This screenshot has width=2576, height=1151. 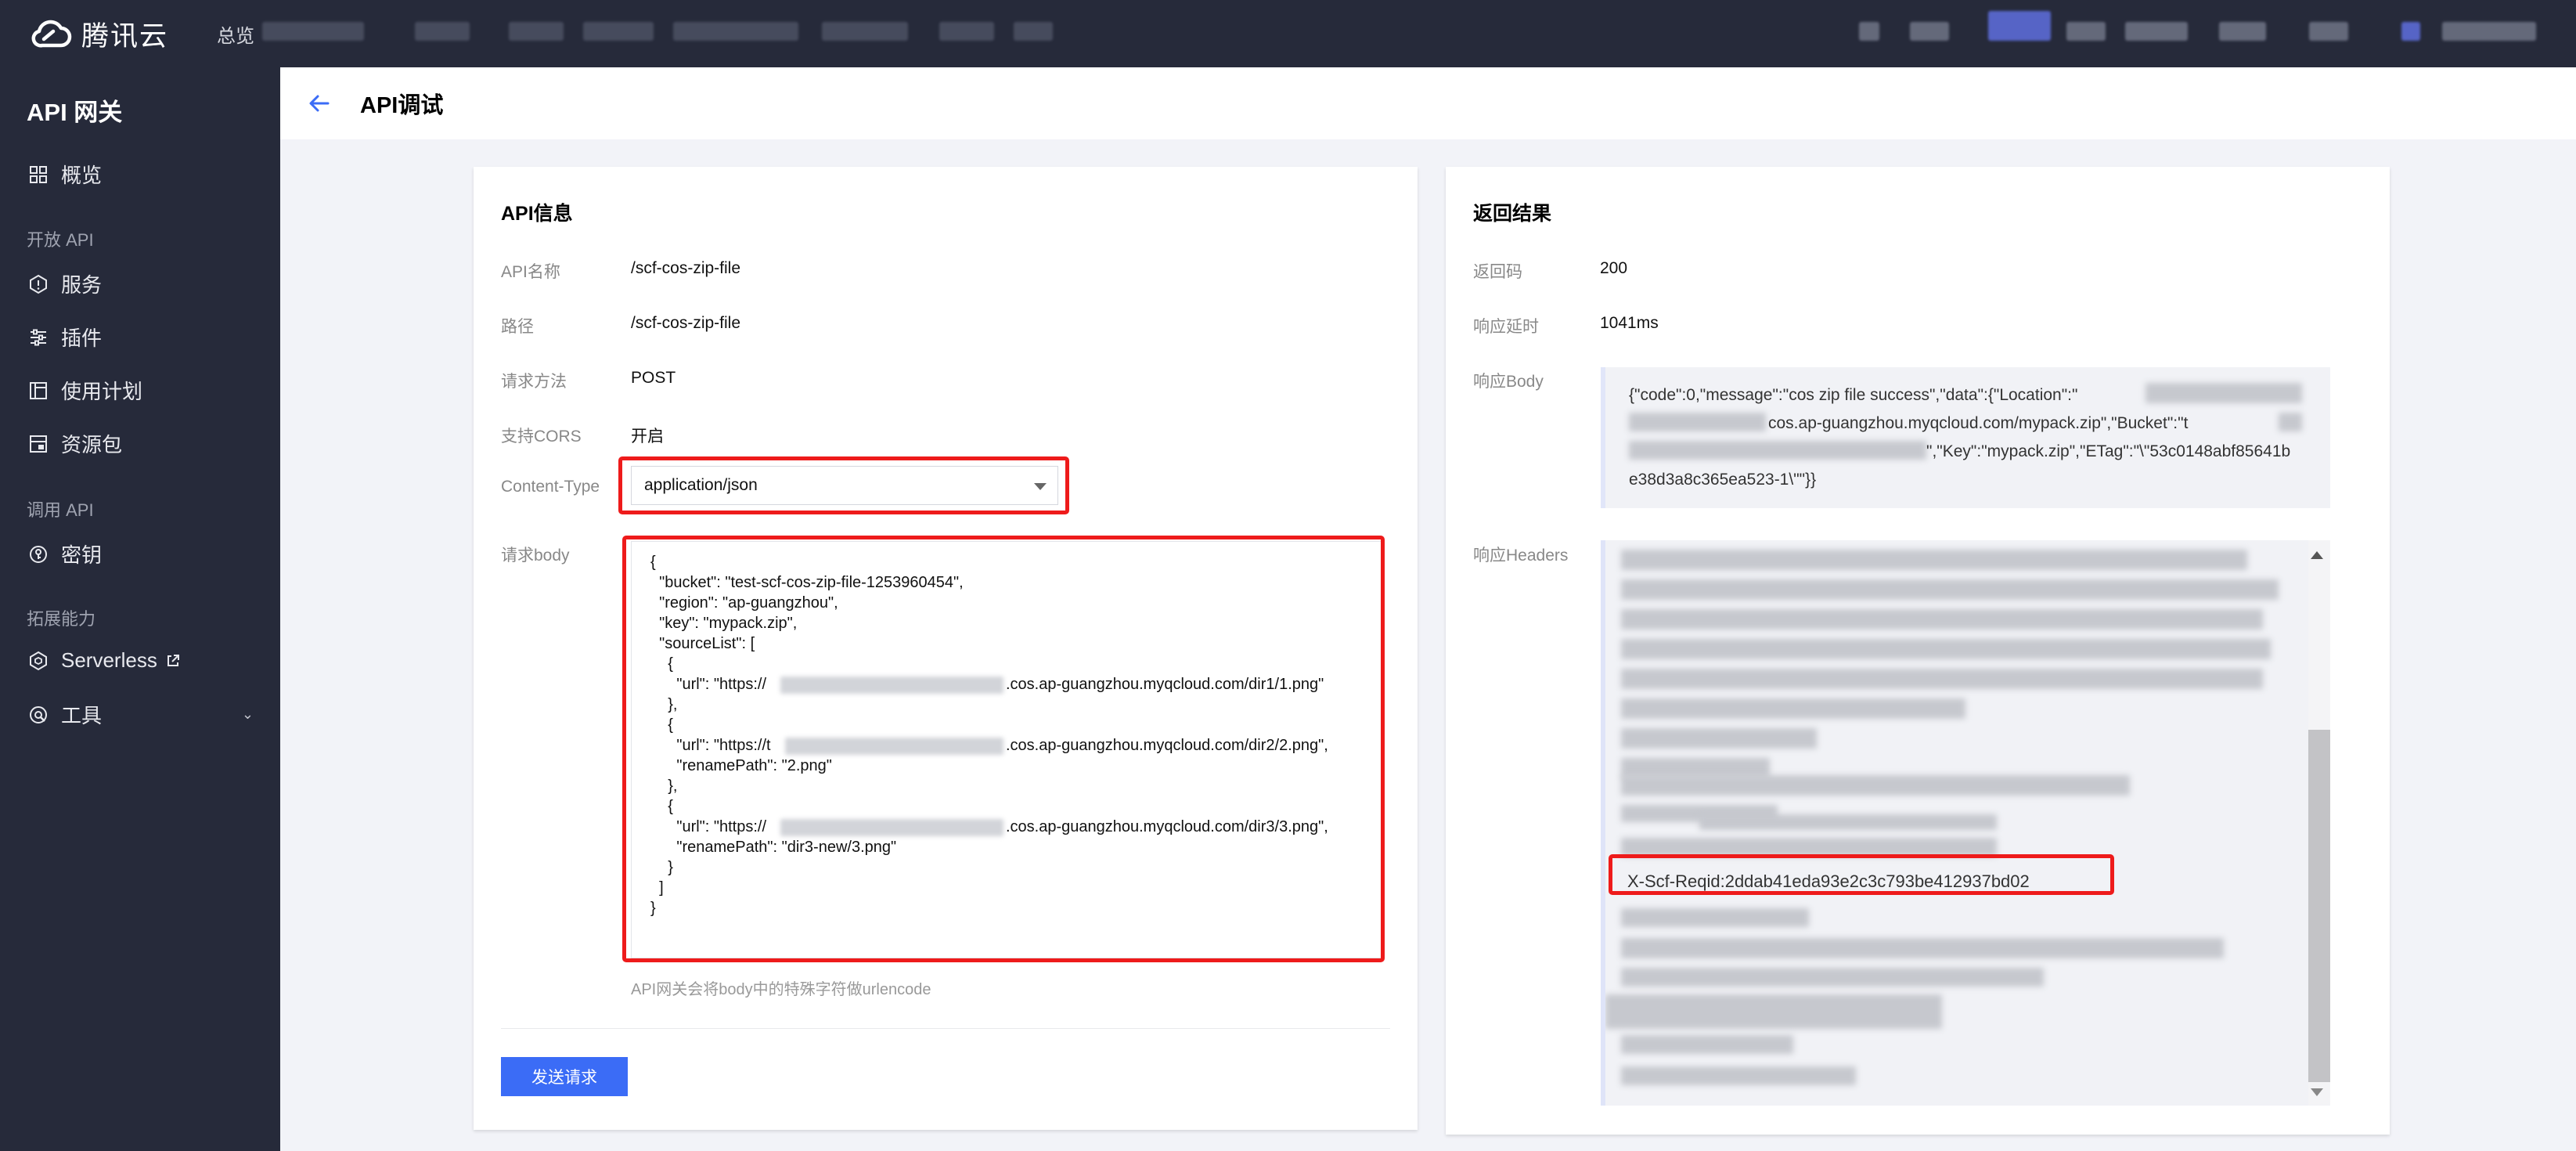 I want to click on scrollbar-thumb, so click(x=2319, y=906).